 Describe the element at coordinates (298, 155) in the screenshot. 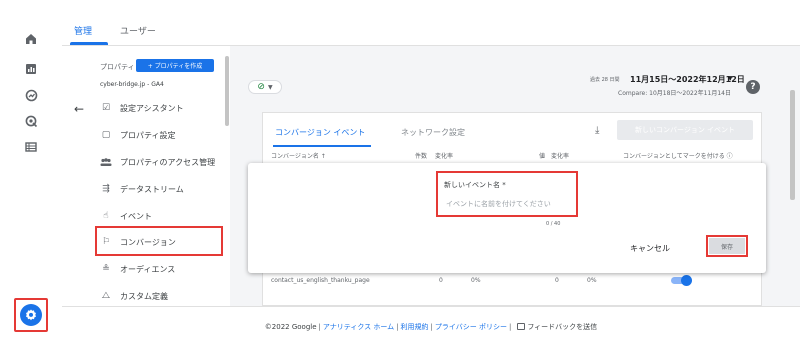

I see `col-conversion-name: コンバージョン名 ↑` at that location.